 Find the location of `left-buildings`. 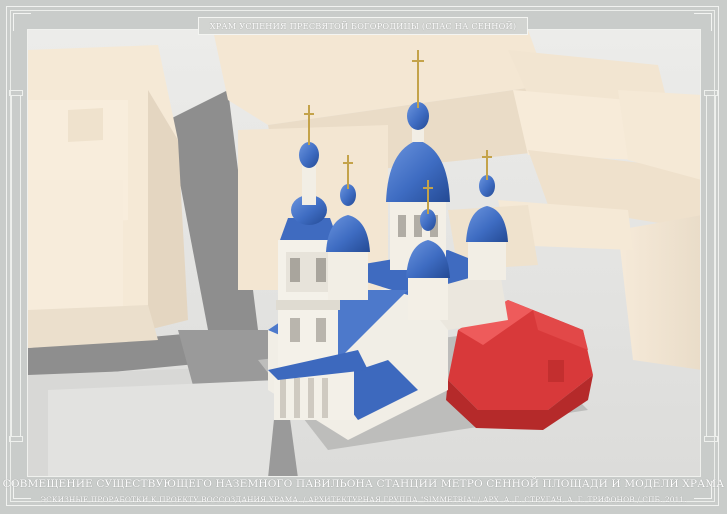

left-buildings is located at coordinates (108, 196).